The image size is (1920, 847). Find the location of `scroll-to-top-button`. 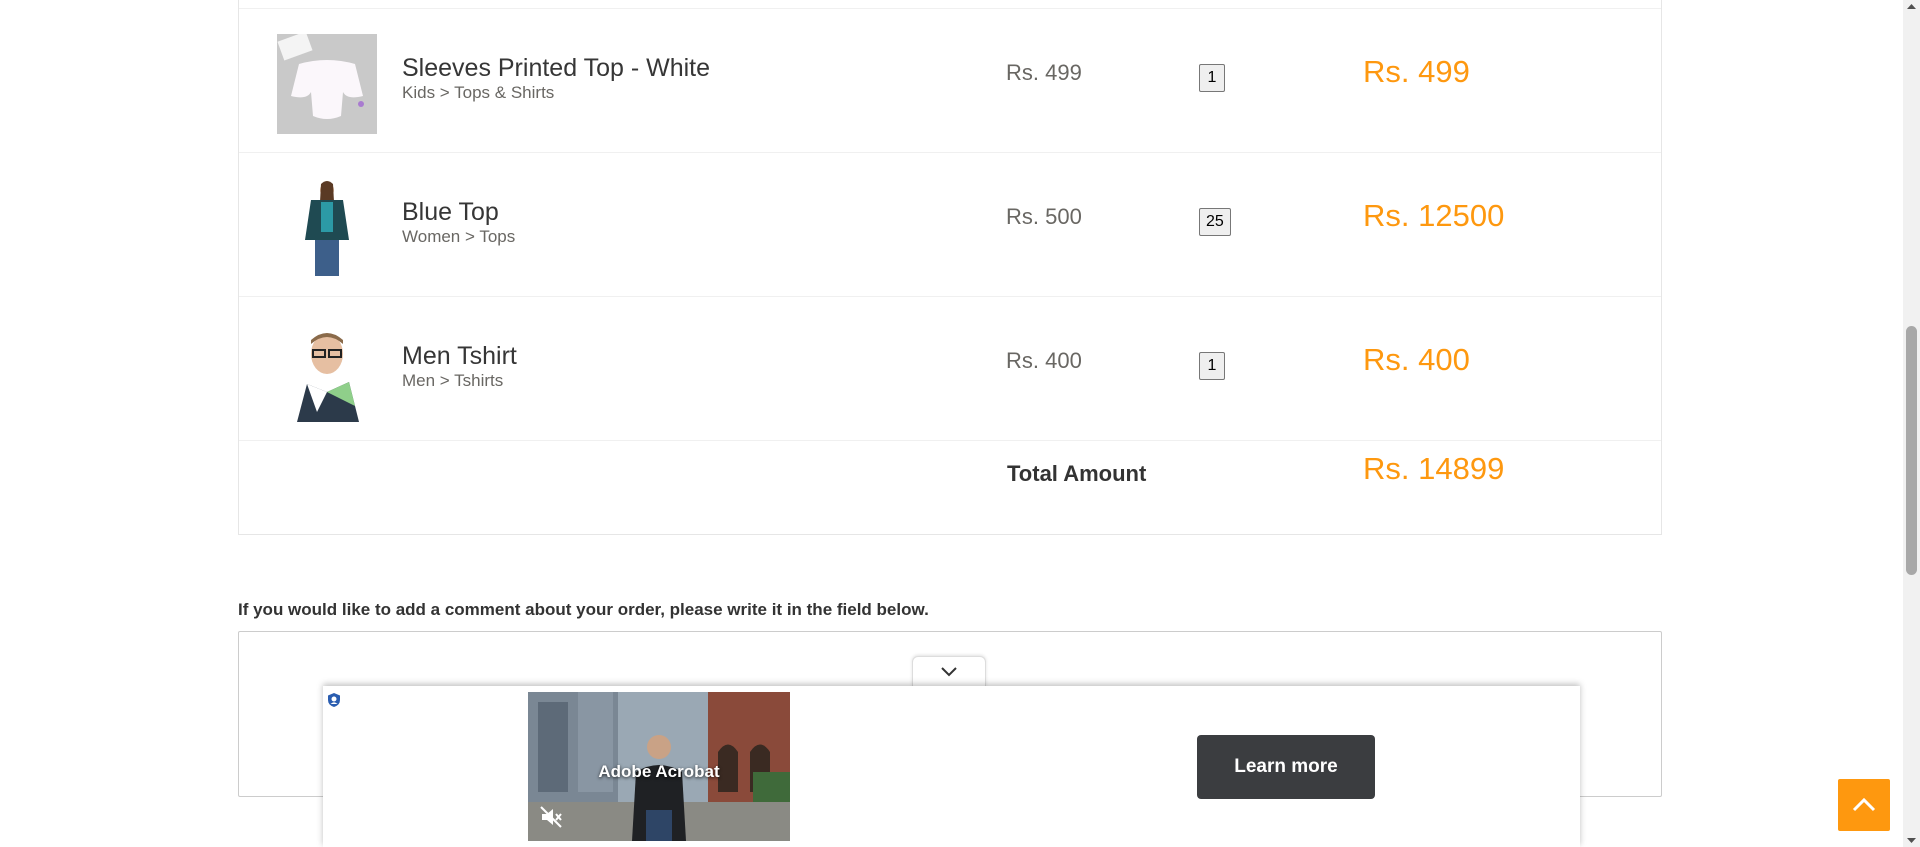

scroll-to-top-button is located at coordinates (1864, 805).